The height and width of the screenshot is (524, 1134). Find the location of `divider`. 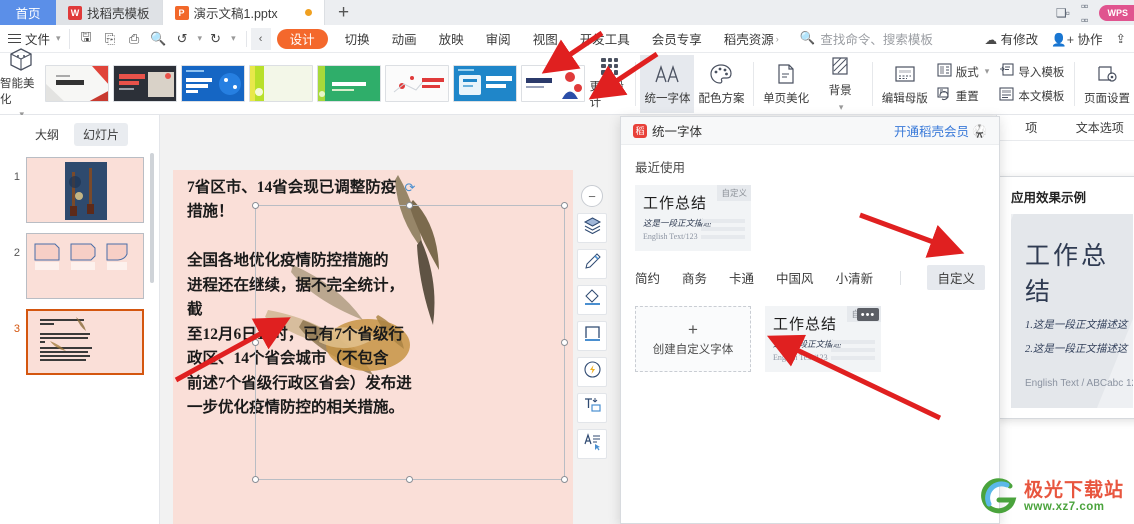

divider is located at coordinates (872, 83).